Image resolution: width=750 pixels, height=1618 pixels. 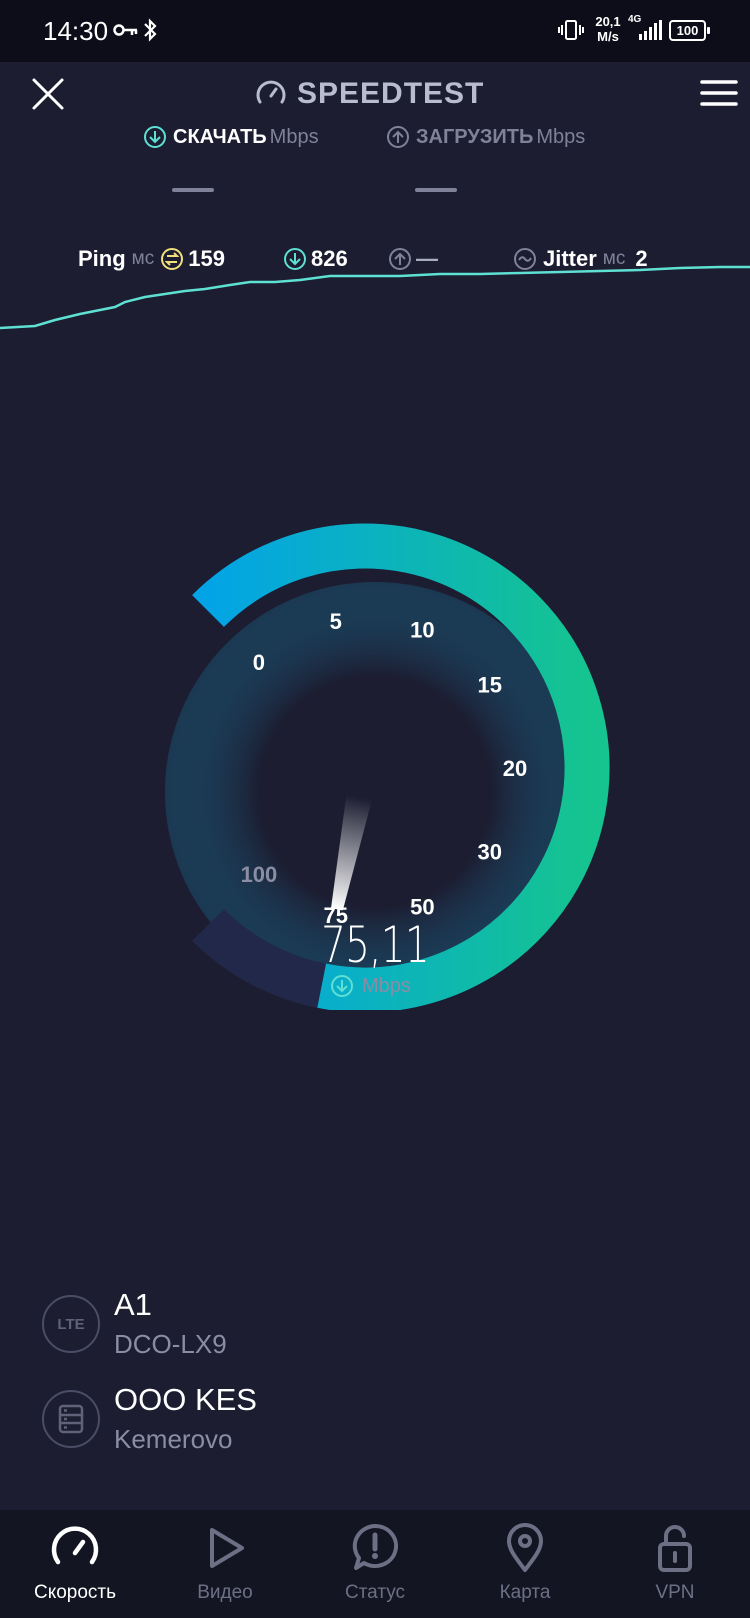 I want to click on nav-status: Статус, so click(x=375, y=1564).